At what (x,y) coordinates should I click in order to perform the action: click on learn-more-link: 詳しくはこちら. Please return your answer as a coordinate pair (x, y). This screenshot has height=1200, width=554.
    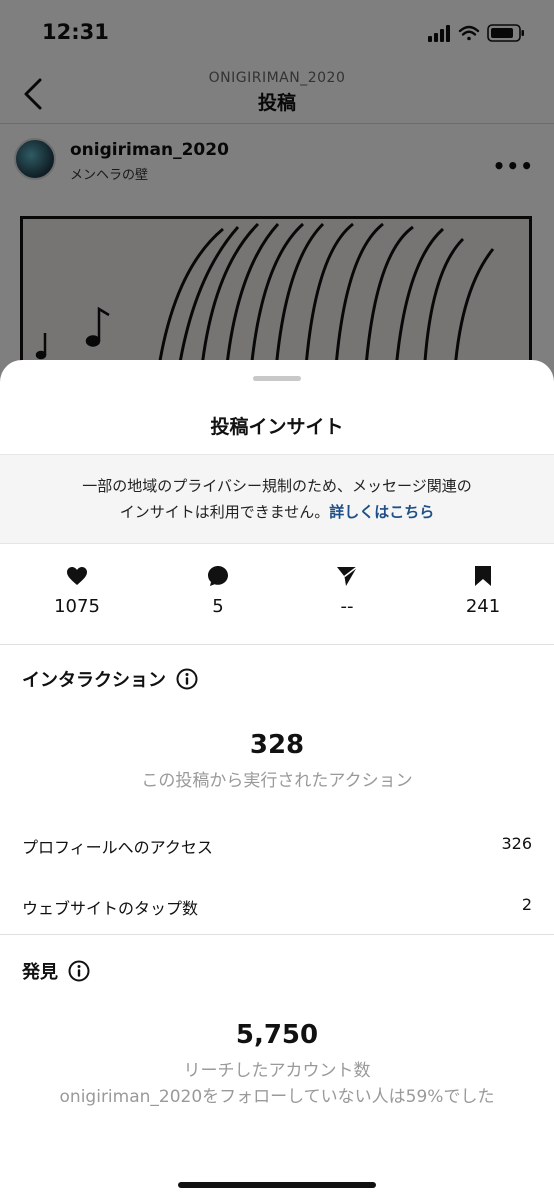
    Looking at the image, I should click on (381, 512).